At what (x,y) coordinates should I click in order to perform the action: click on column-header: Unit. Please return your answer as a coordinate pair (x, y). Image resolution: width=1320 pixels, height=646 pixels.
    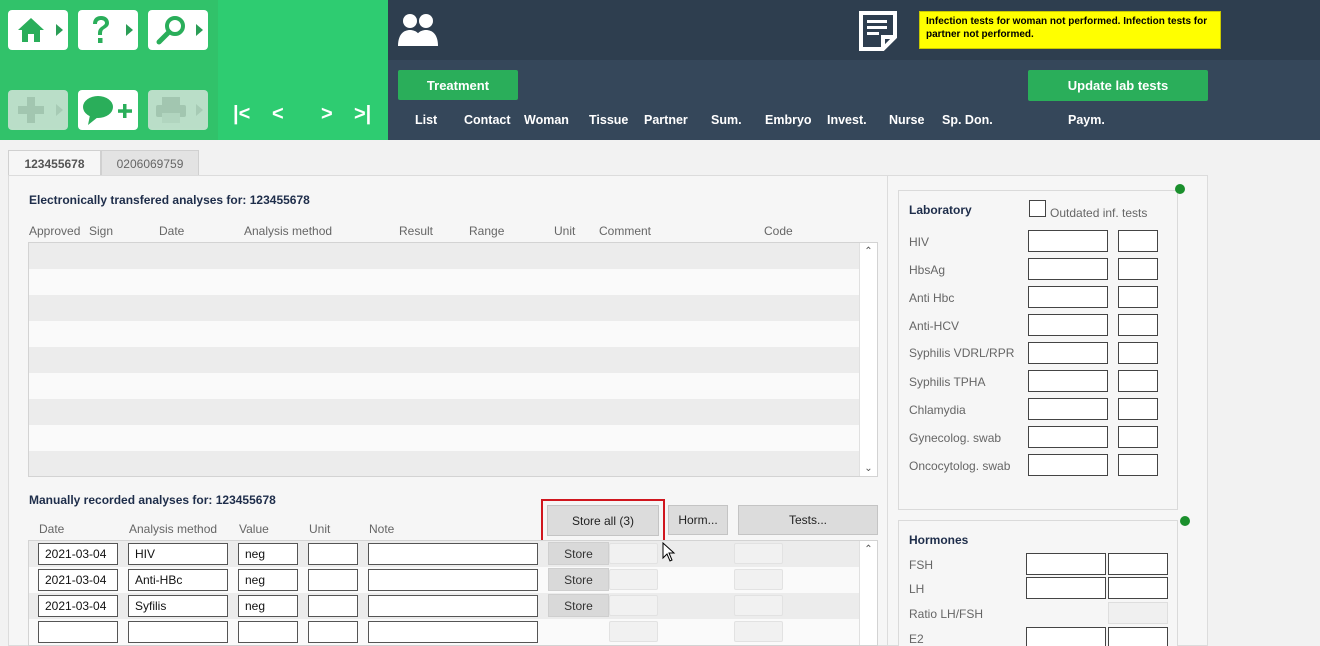
    Looking at the image, I should click on (565, 231).